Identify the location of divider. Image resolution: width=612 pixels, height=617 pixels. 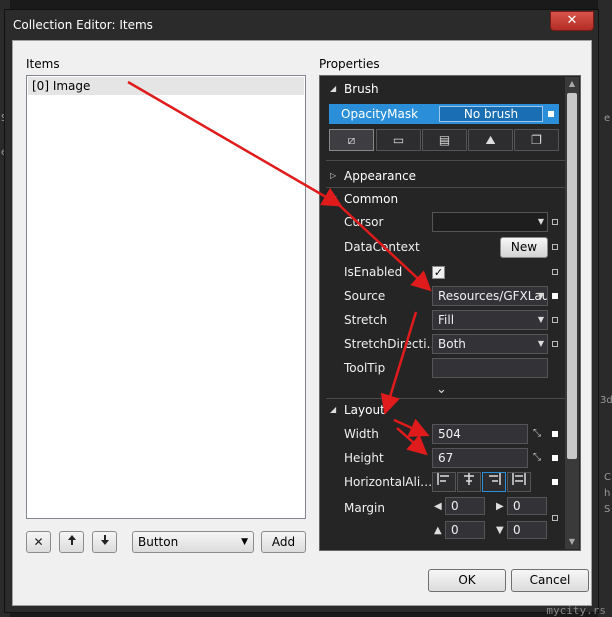
(446, 160).